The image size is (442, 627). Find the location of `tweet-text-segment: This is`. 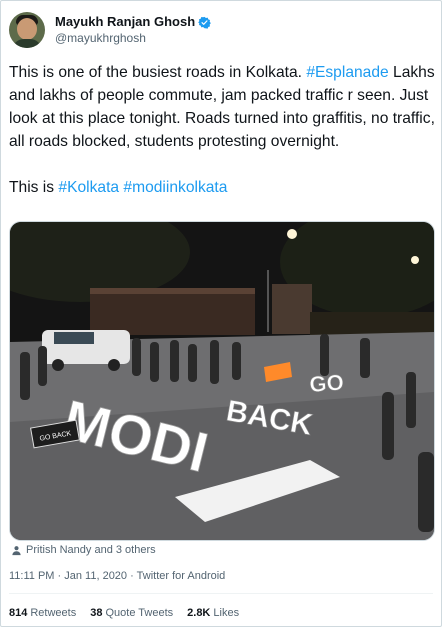

tweet-text-segment: This is is located at coordinates (34, 187).